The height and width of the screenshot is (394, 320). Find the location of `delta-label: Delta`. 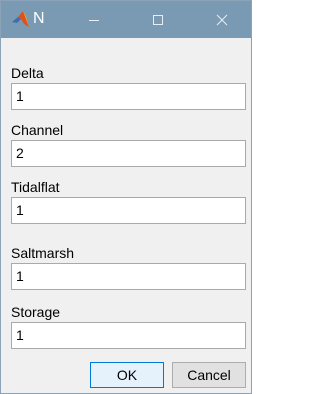

delta-label: Delta is located at coordinates (27, 73).